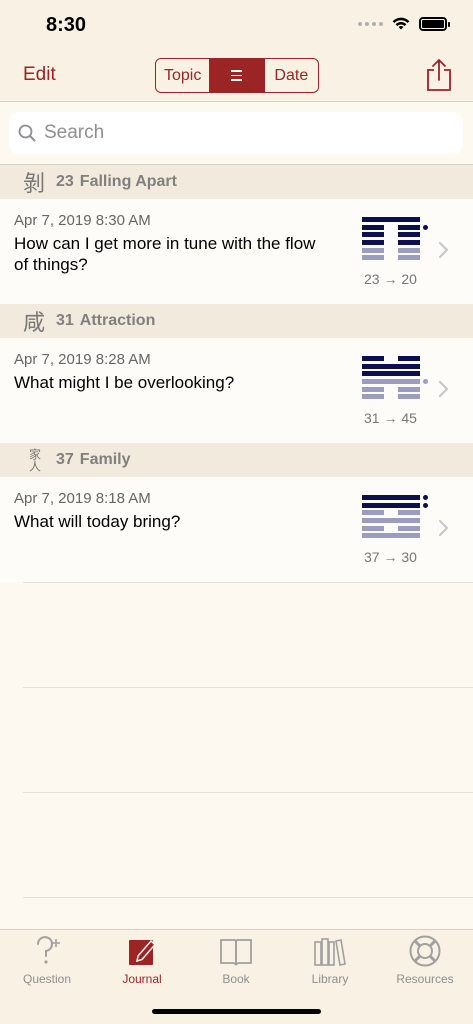 Image resolution: width=473 pixels, height=1024 pixels. I want to click on search-box, so click(236, 133).